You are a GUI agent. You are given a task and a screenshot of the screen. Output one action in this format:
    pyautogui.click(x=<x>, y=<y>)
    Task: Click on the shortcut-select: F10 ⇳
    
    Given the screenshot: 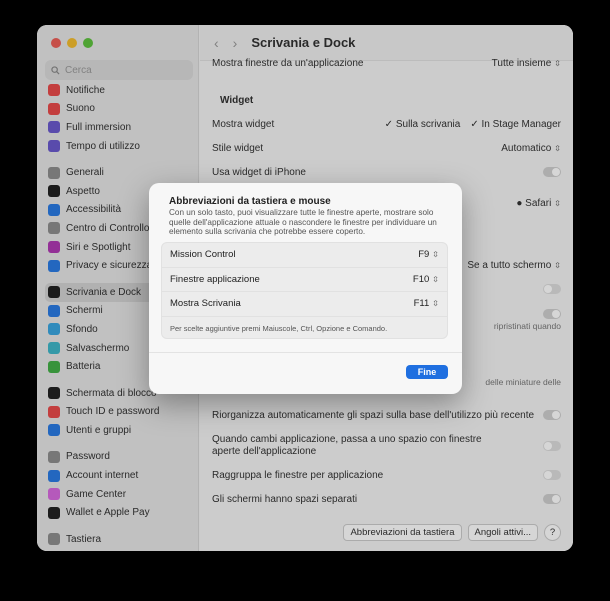 What is the action you would take?
    pyautogui.click(x=426, y=279)
    